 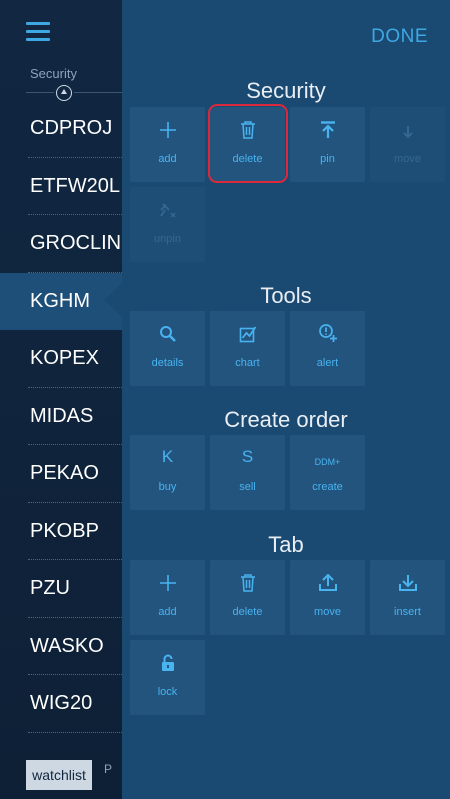 I want to click on section-title-create-order: Create order, so click(x=286, y=419).